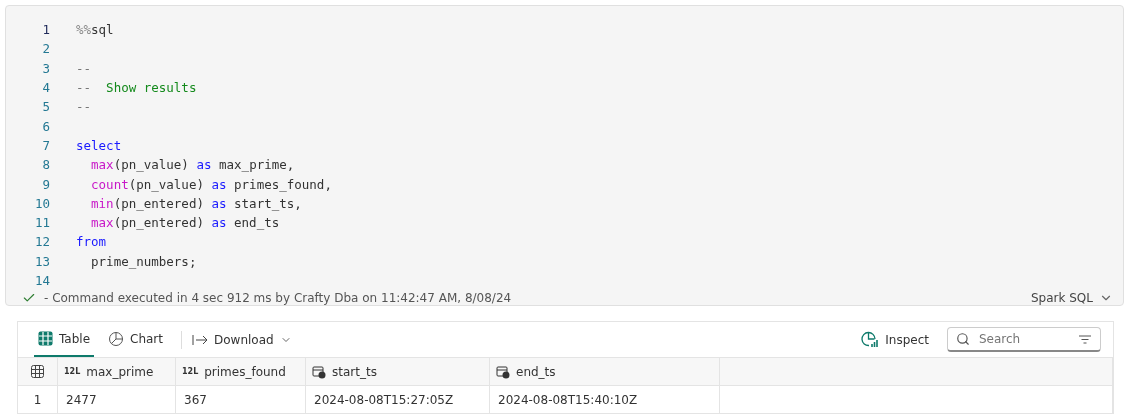 This screenshot has height=420, width=1129. I want to click on status-text: - Command executed in 4 sec 912 ms by Crafty Dba on 11:42:47 AM, 8/08/24, so click(278, 297).